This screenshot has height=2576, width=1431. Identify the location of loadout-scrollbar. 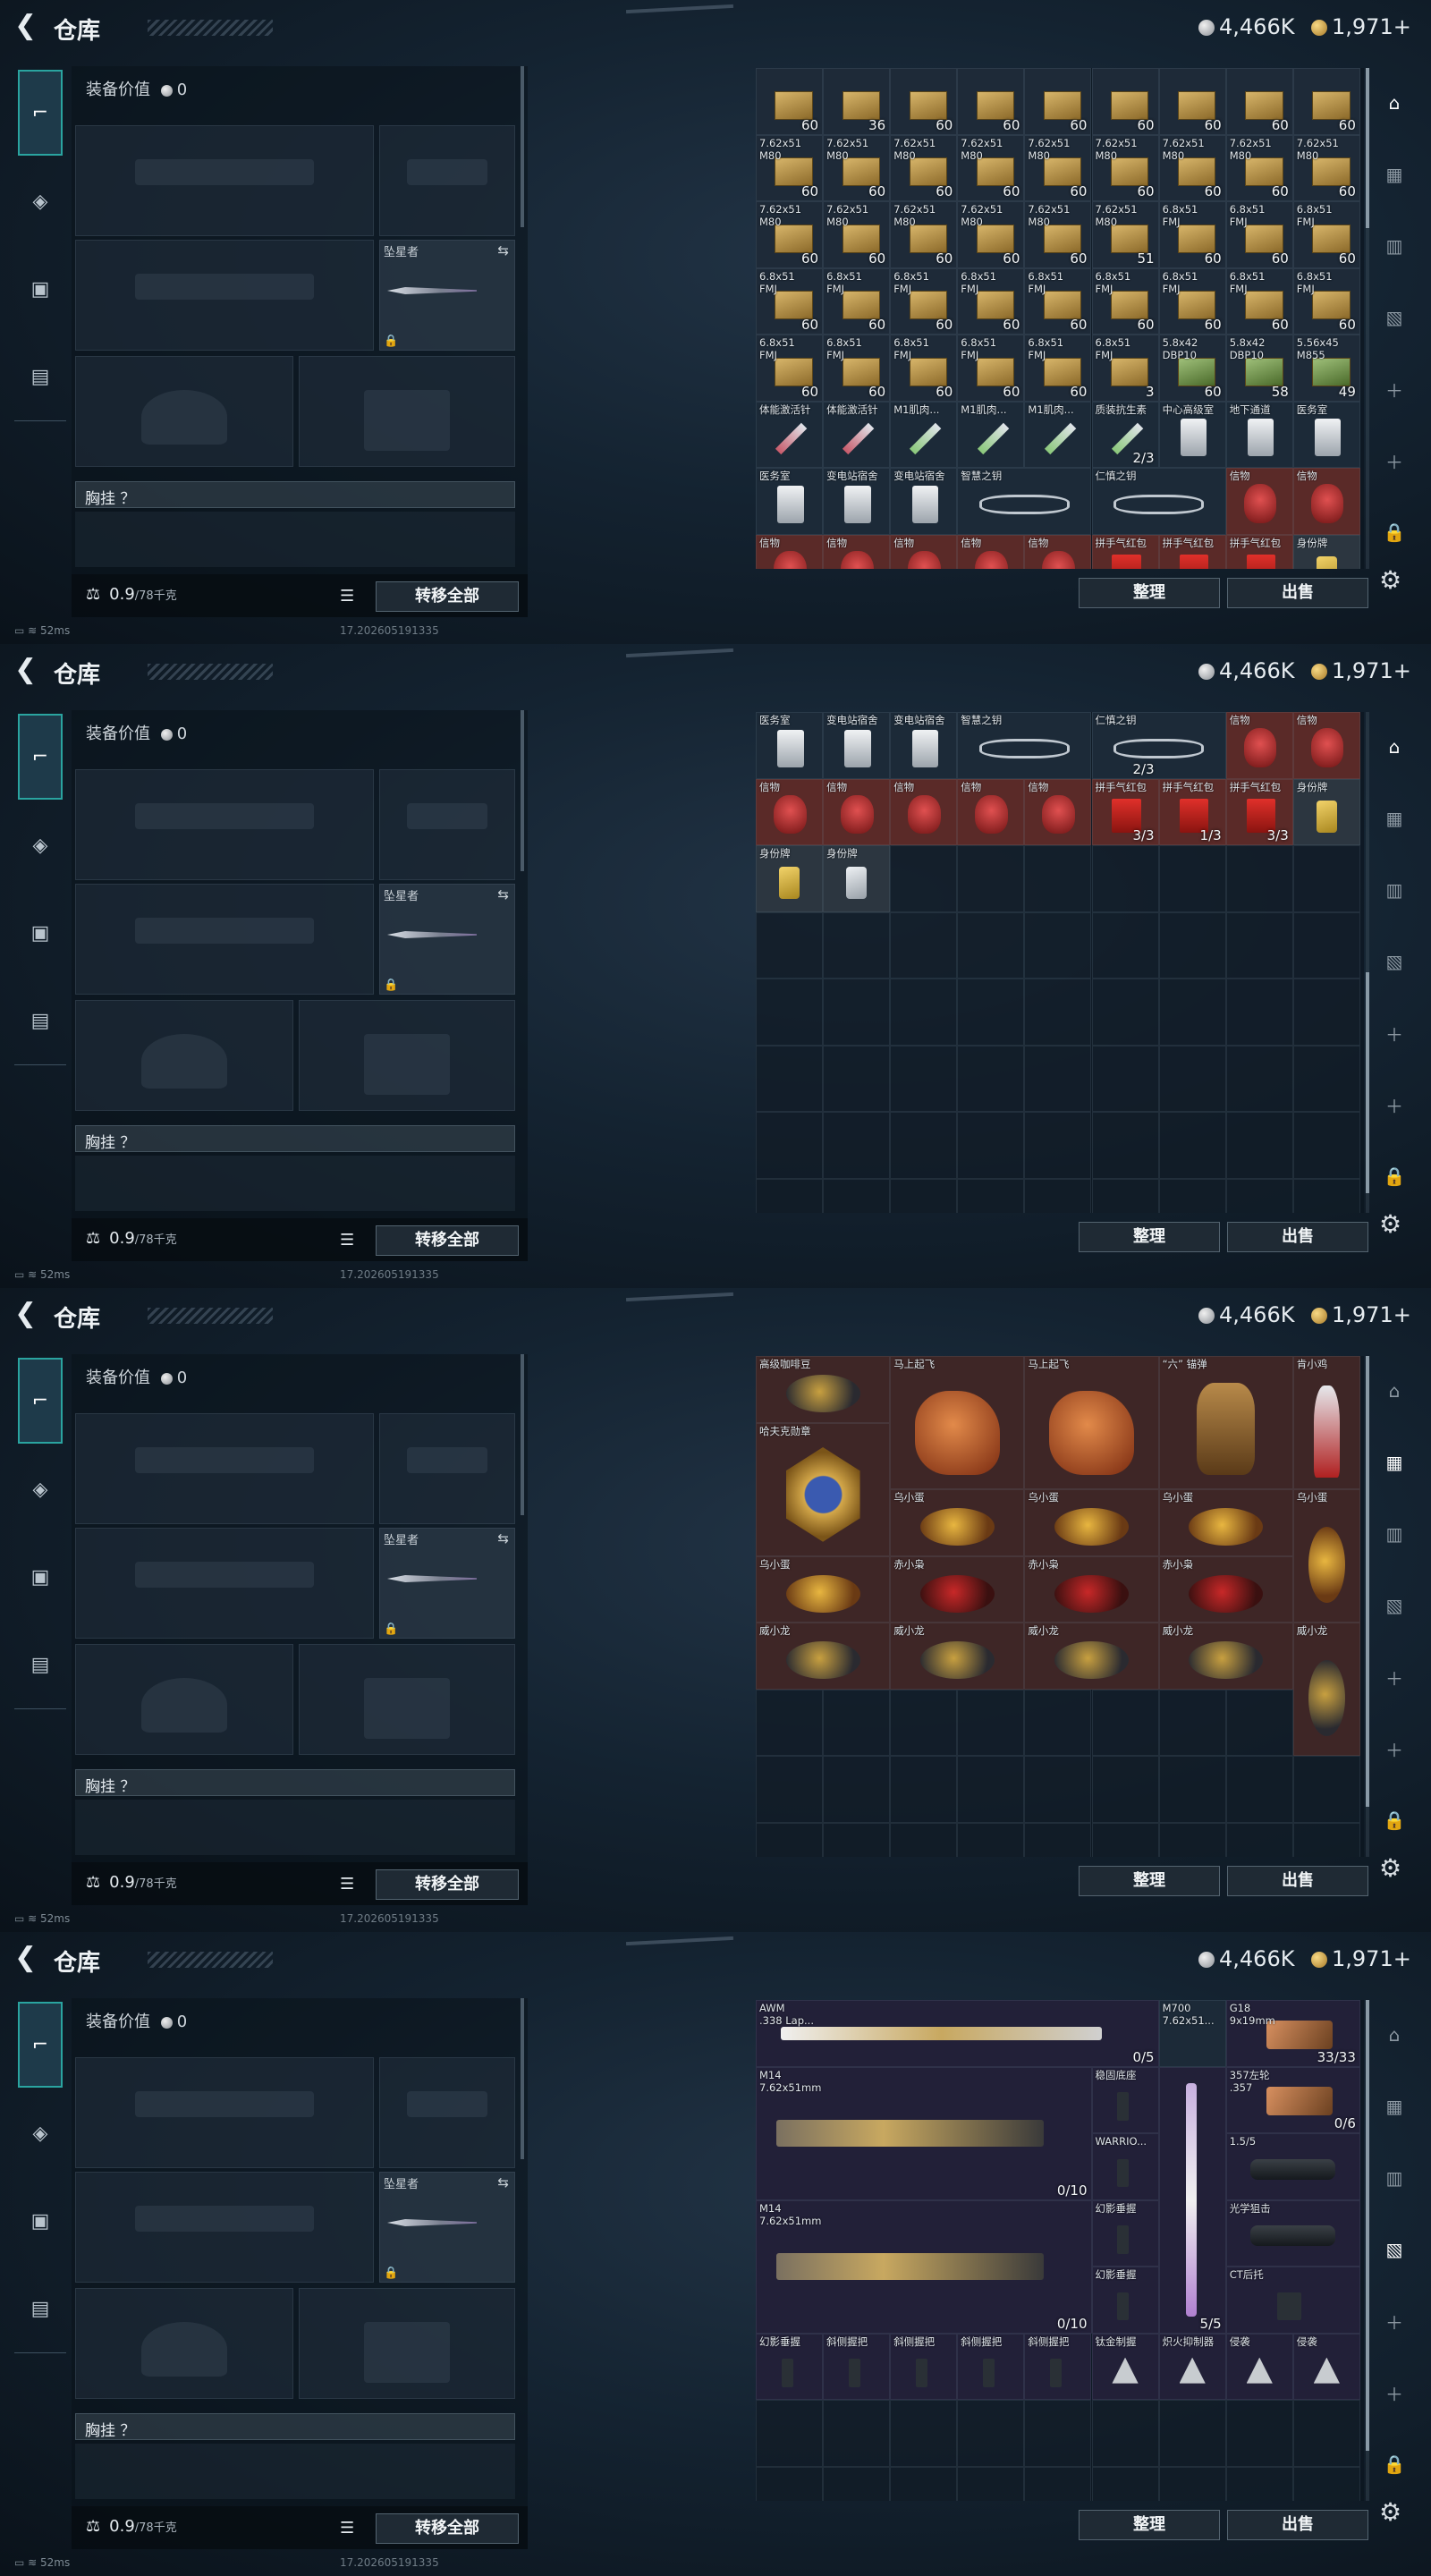
(523, 2078).